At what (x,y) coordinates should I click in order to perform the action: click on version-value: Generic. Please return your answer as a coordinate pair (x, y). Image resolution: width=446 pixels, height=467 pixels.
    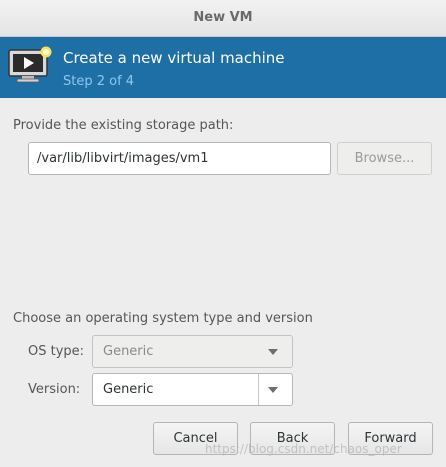
    Looking at the image, I should click on (128, 389).